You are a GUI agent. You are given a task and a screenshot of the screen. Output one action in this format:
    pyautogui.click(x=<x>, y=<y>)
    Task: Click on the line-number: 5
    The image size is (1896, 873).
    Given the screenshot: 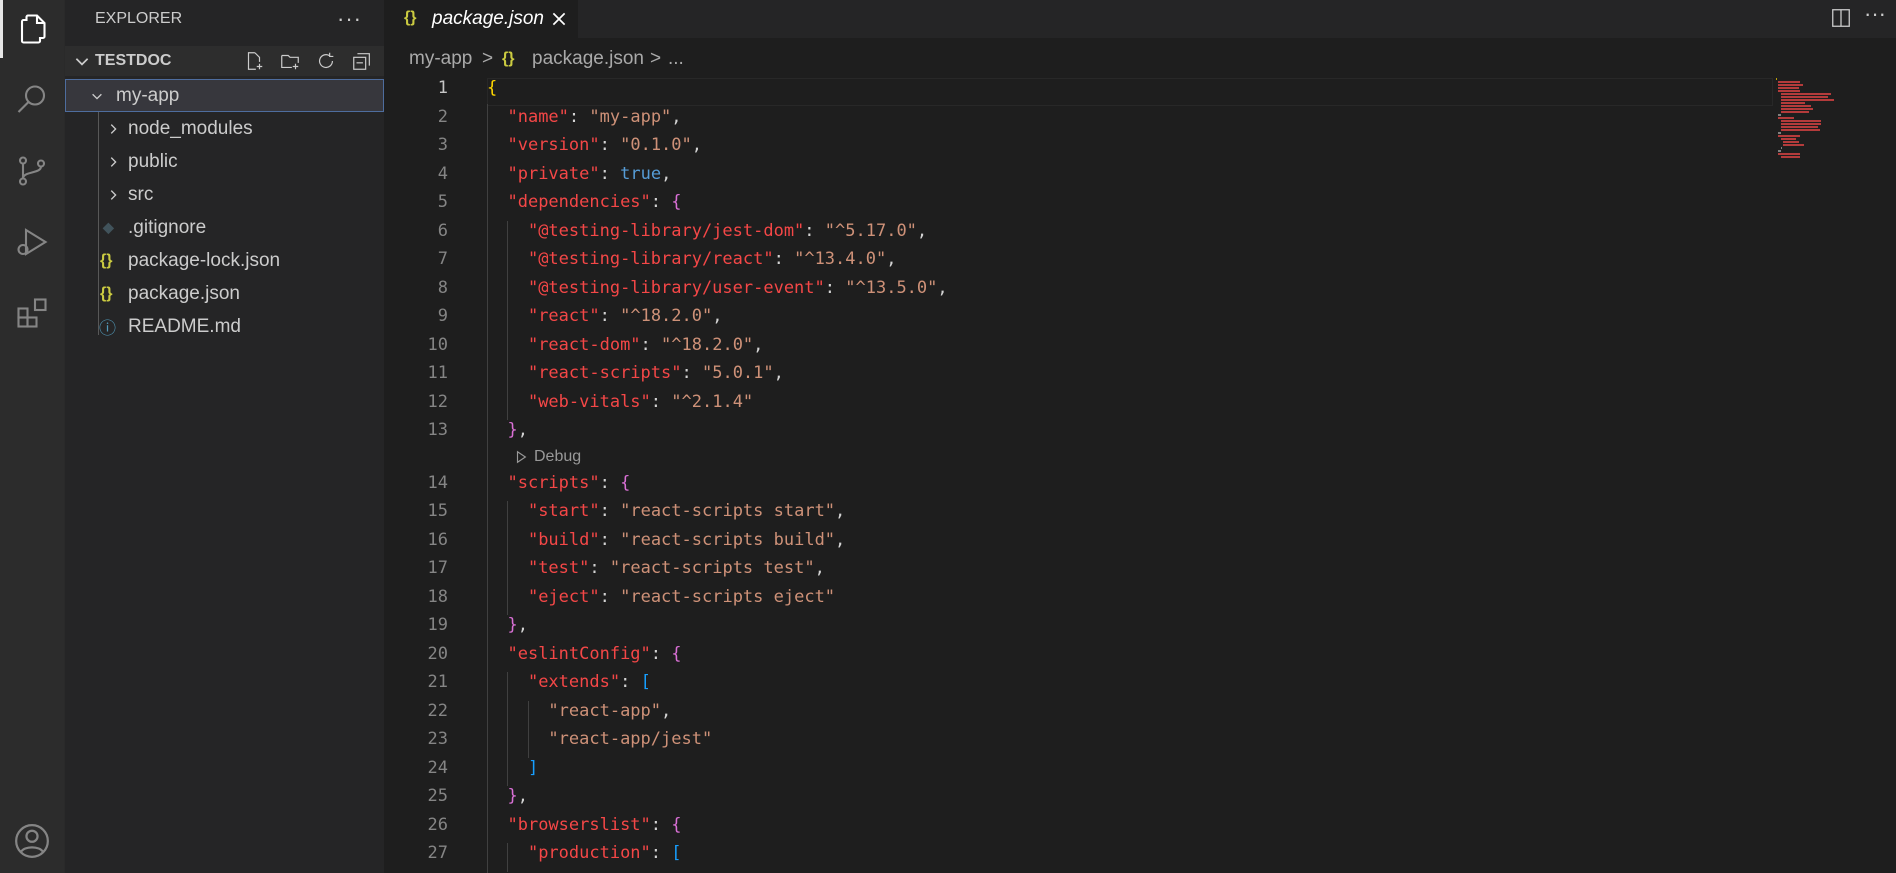 What is the action you would take?
    pyautogui.click(x=442, y=202)
    